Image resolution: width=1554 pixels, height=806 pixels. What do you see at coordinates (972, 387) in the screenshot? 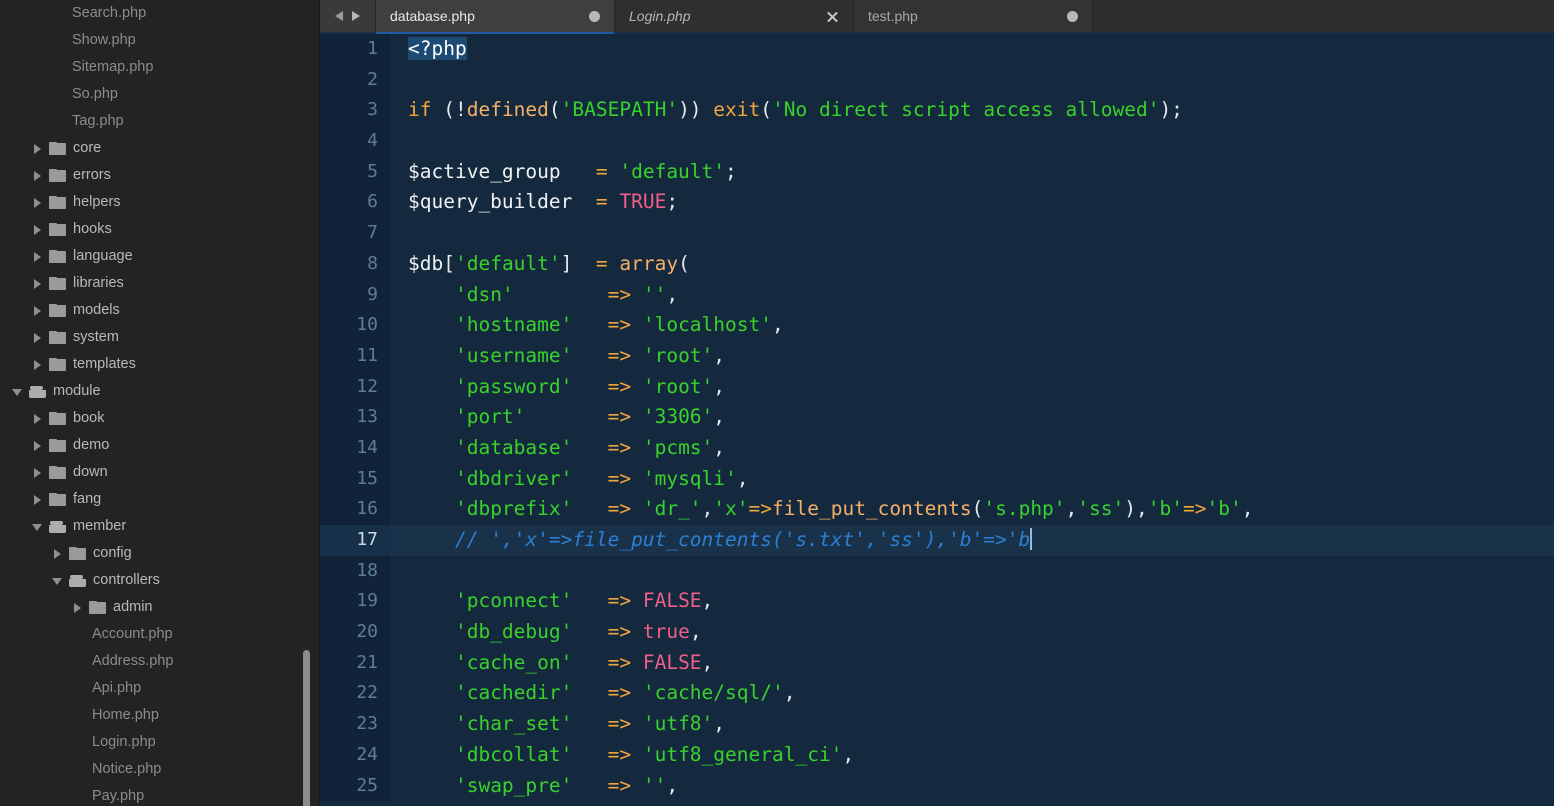
I see `code-text: 'password' => 'root',` at bounding box center [972, 387].